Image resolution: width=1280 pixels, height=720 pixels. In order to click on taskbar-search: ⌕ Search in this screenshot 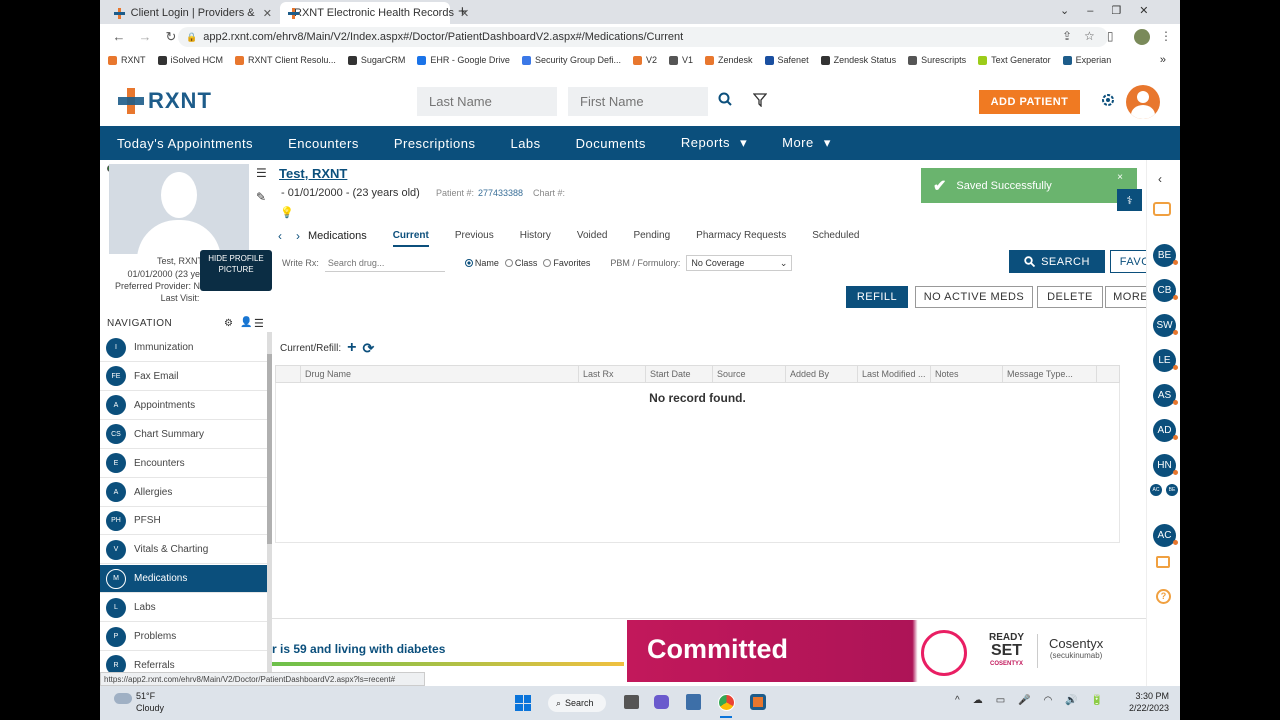, I will do `click(577, 703)`.